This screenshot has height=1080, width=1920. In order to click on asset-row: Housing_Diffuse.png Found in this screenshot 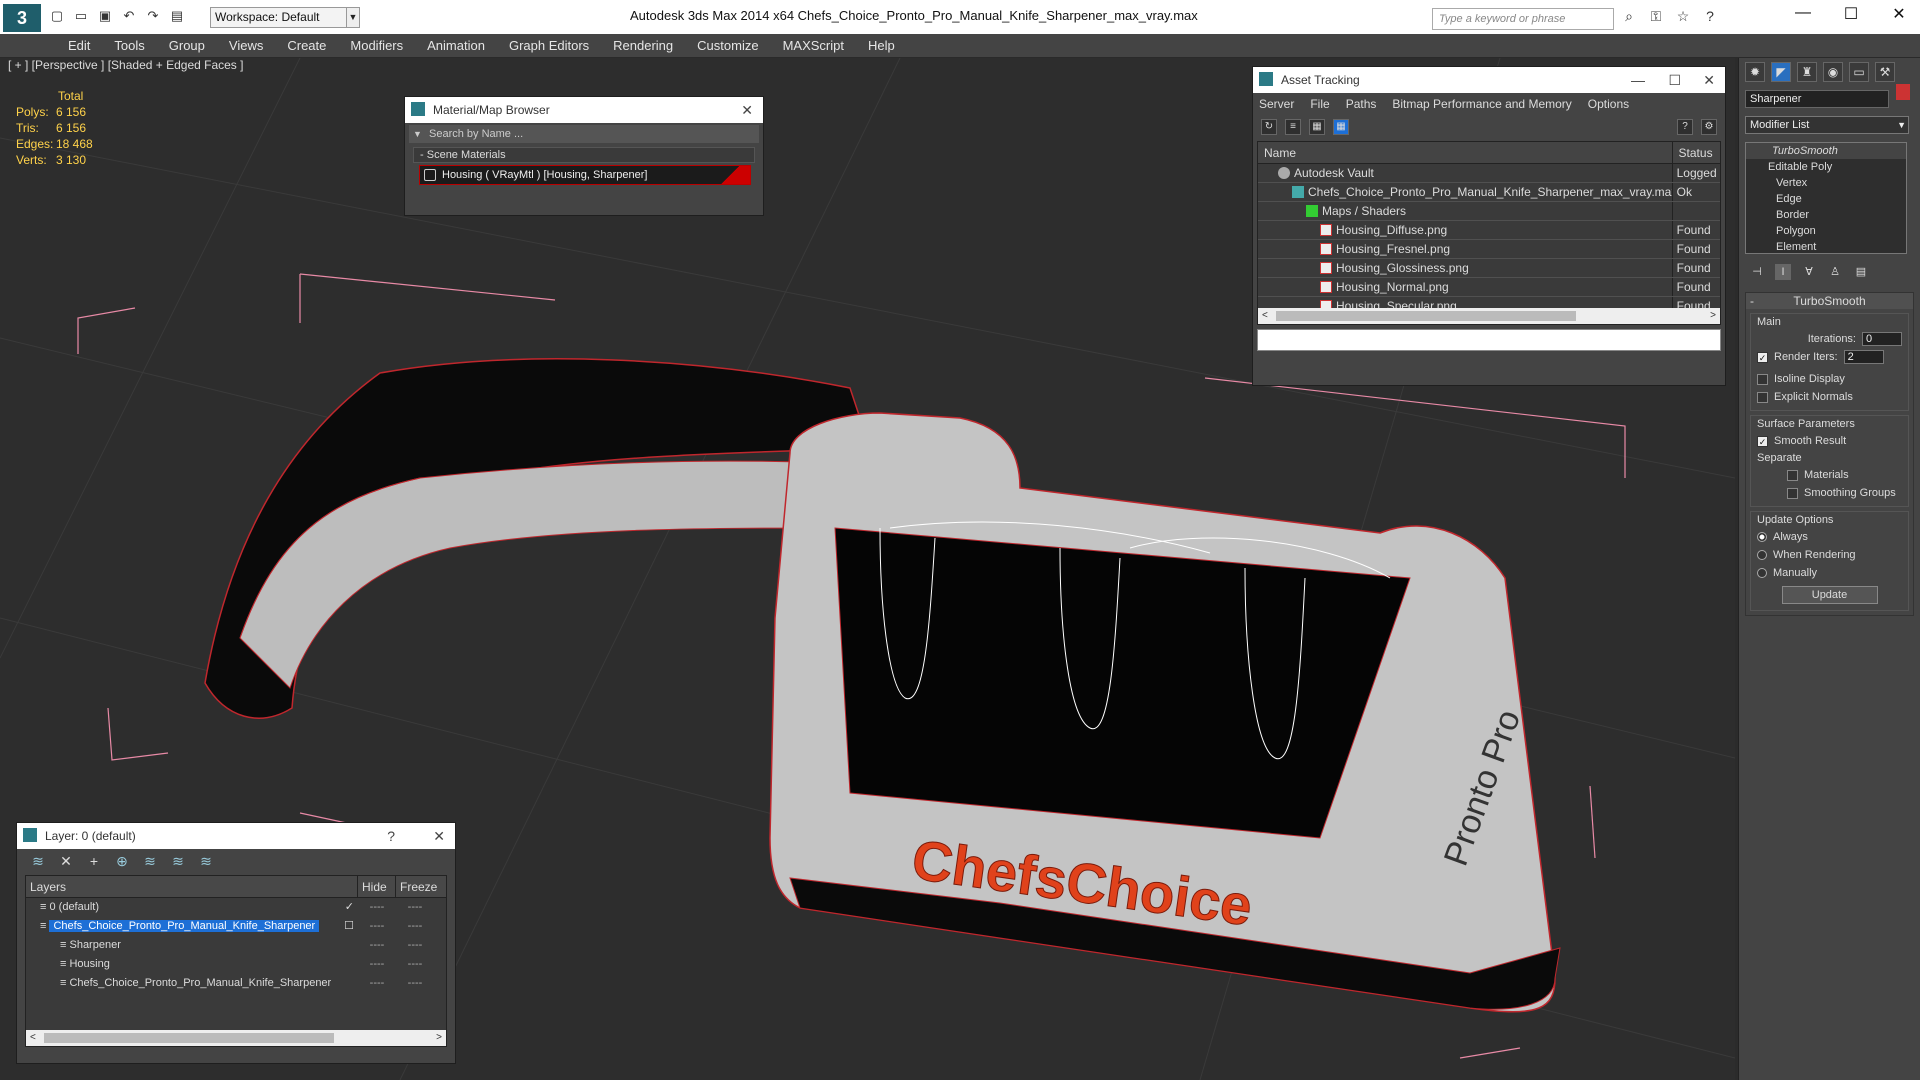, I will do `click(1489, 230)`.